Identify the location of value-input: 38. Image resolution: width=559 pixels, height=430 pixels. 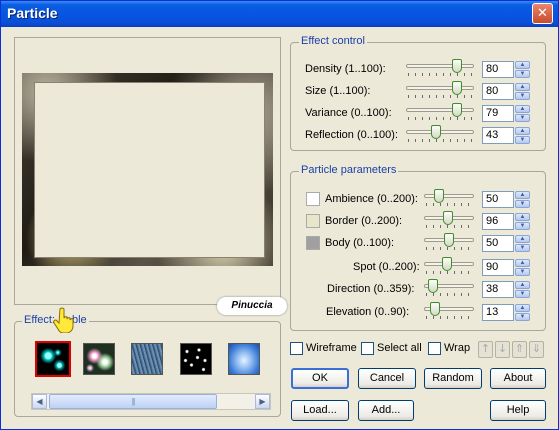
(498, 289).